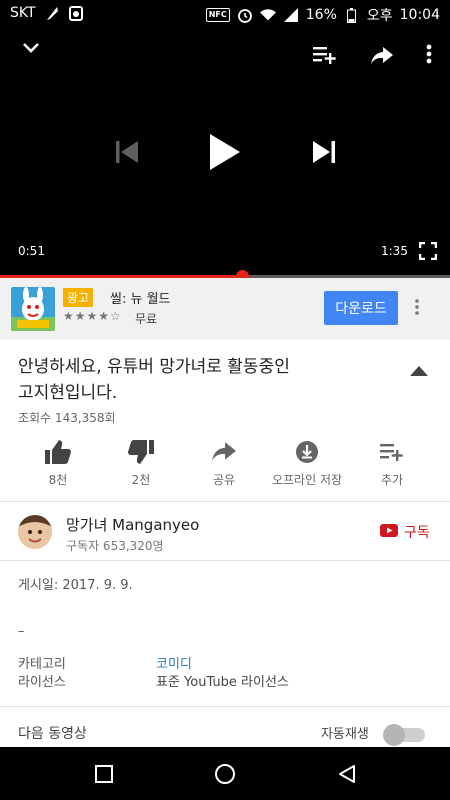 The width and height of the screenshot is (450, 800). I want to click on offline-save-label: 오프라인 저장, so click(307, 480).